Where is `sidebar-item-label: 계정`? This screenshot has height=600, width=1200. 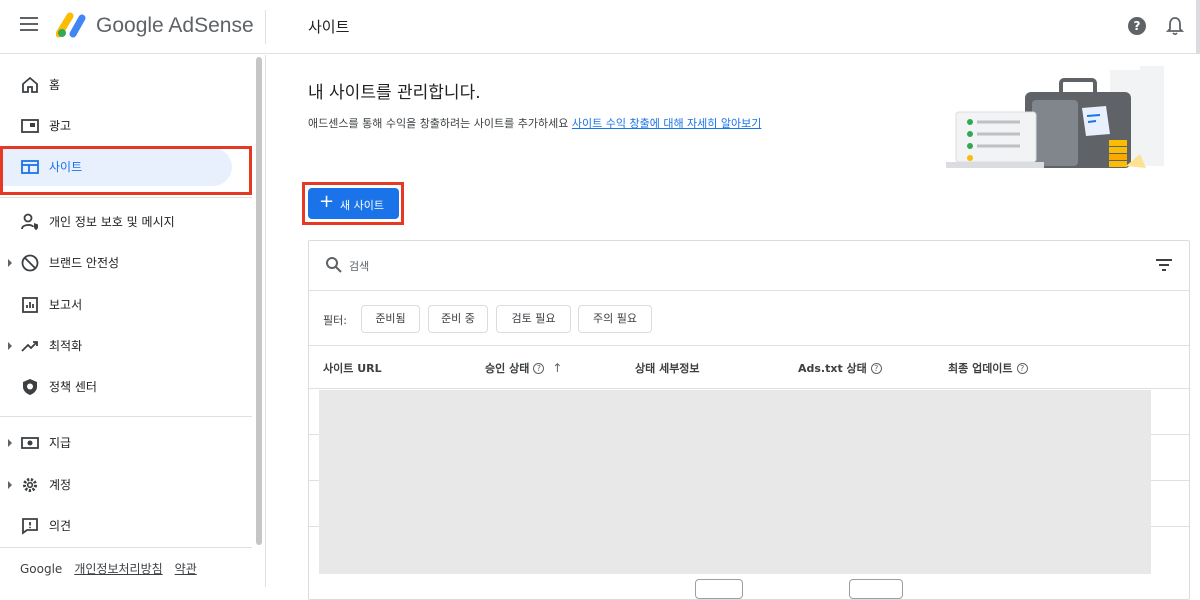
sidebar-item-label: 계정 is located at coordinates (60, 485).